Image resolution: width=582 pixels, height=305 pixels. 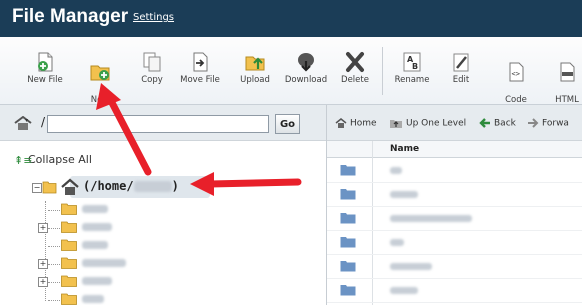 I want to click on toolbar-separator, so click(x=382, y=71).